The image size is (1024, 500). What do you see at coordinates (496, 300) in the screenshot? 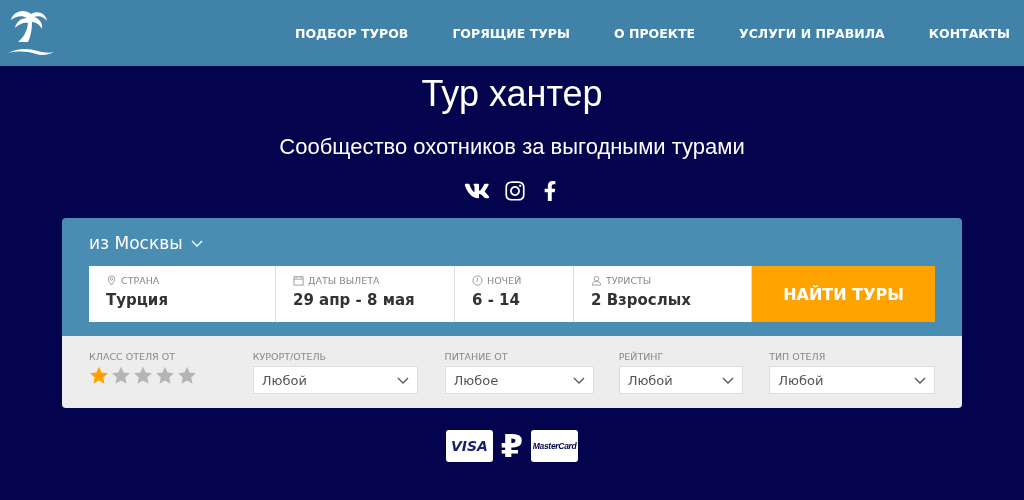
I see `field-value: 6 - 14` at bounding box center [496, 300].